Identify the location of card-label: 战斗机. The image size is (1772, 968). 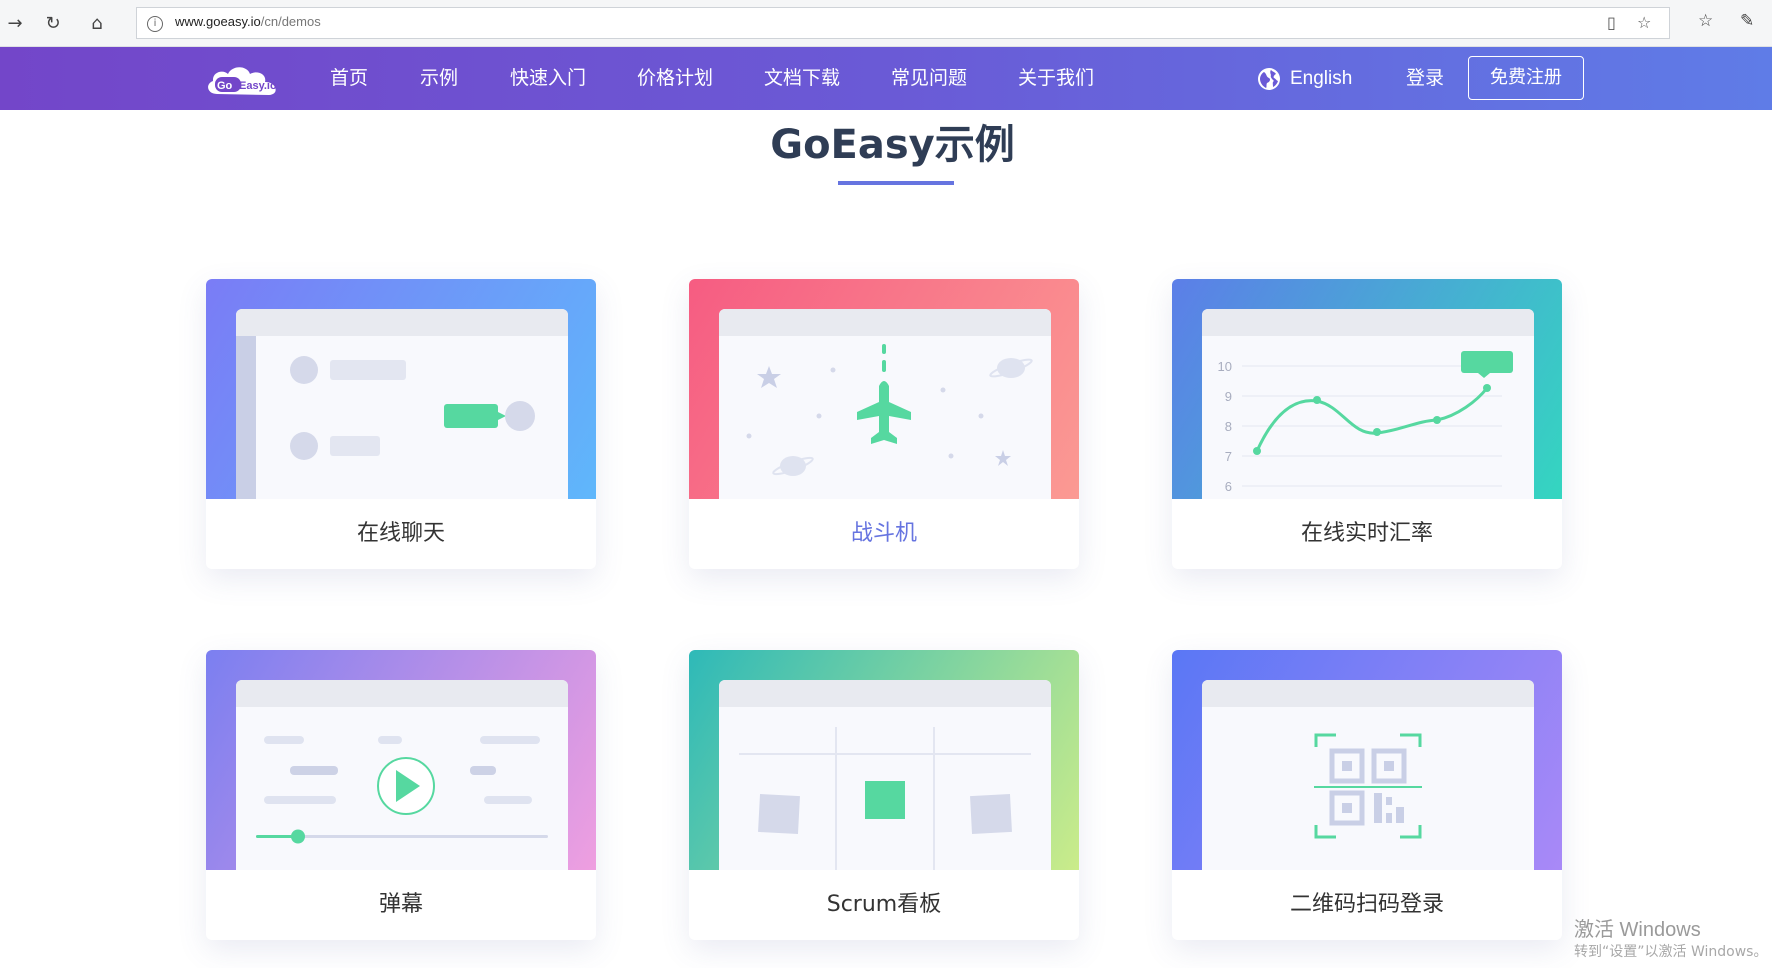
(883, 533).